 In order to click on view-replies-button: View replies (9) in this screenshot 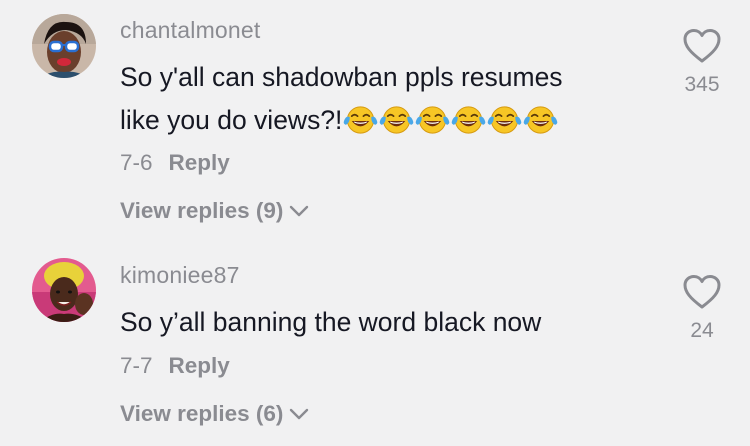, I will do `click(214, 211)`.